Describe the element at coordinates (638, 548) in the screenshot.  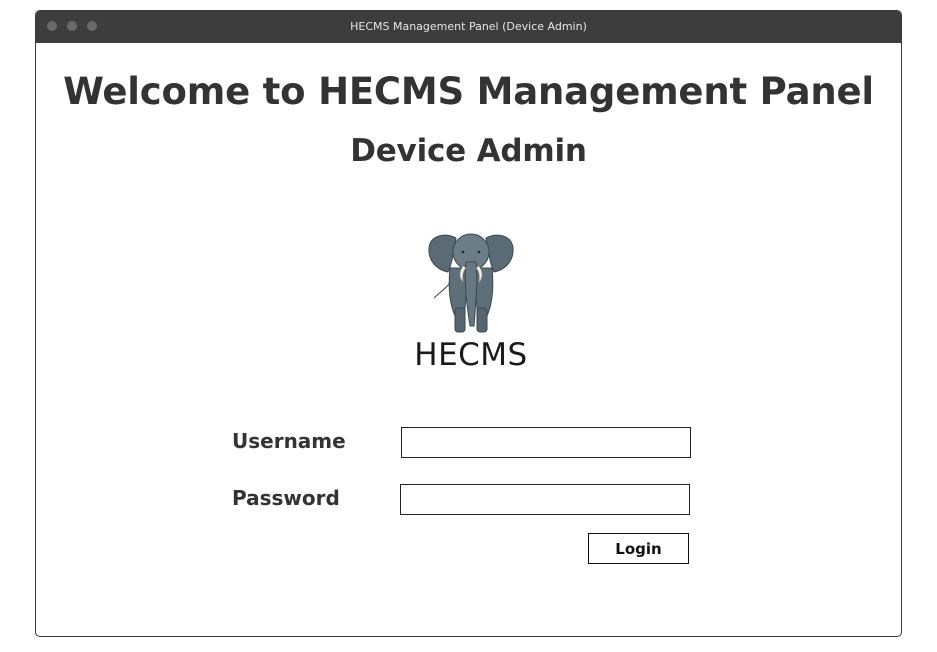
I see `login-button: Login` at that location.